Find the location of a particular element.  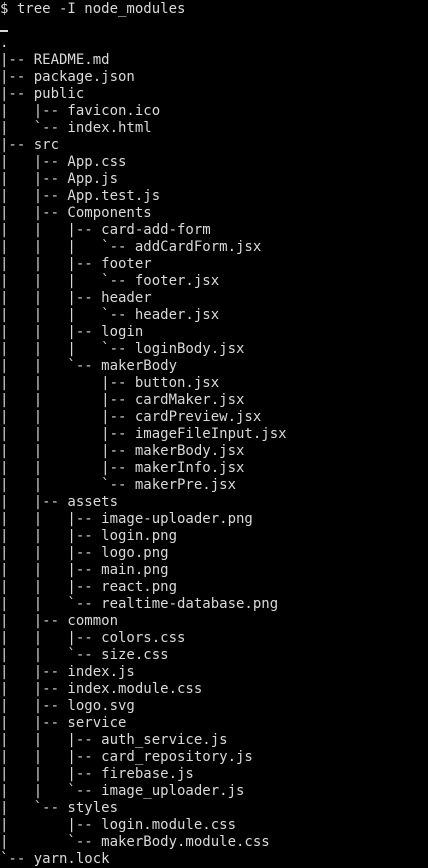

tree-line: | | `-- realtime-database.png is located at coordinates (139, 604).